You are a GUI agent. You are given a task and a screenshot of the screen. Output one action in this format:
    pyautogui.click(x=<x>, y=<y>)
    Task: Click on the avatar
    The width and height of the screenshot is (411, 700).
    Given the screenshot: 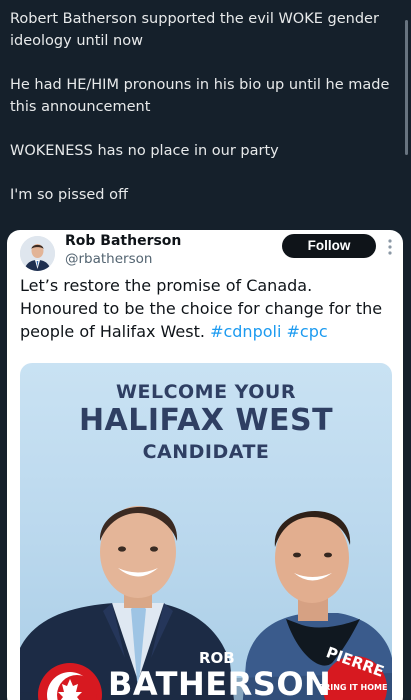 What is the action you would take?
    pyautogui.click(x=37, y=253)
    